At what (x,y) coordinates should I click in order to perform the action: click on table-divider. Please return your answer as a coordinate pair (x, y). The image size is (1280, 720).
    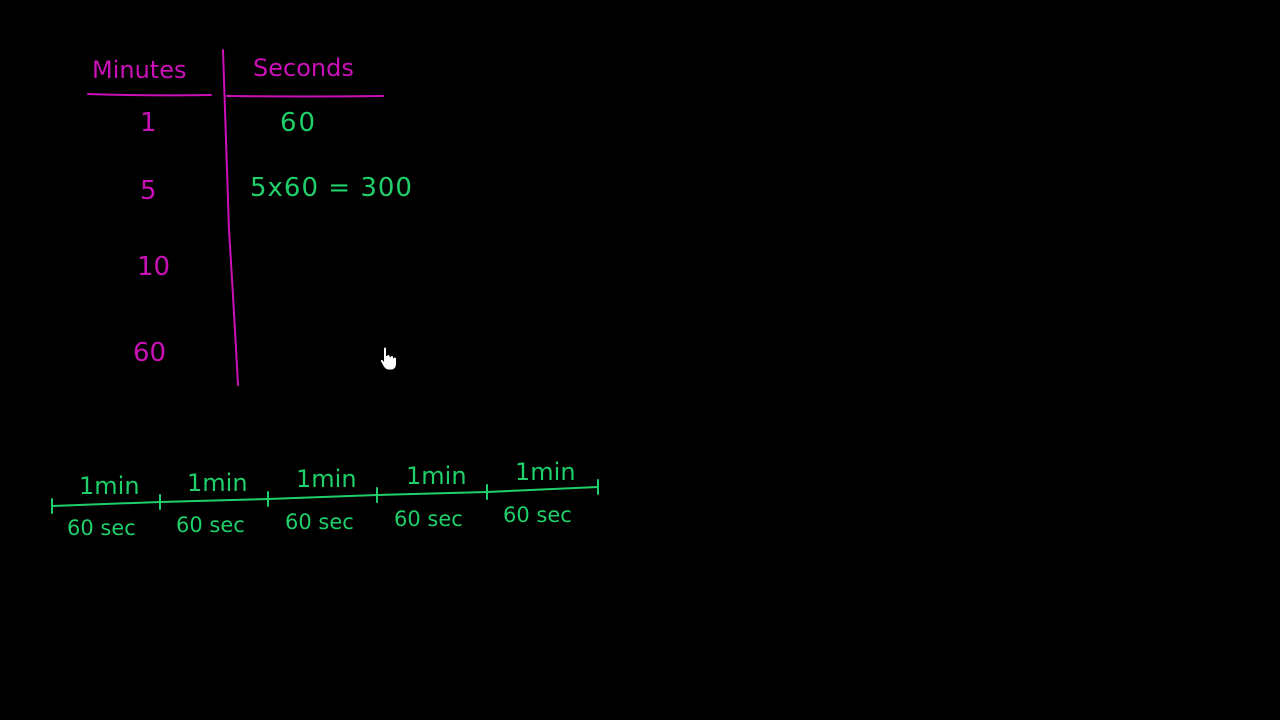
    Looking at the image, I should click on (230, 217).